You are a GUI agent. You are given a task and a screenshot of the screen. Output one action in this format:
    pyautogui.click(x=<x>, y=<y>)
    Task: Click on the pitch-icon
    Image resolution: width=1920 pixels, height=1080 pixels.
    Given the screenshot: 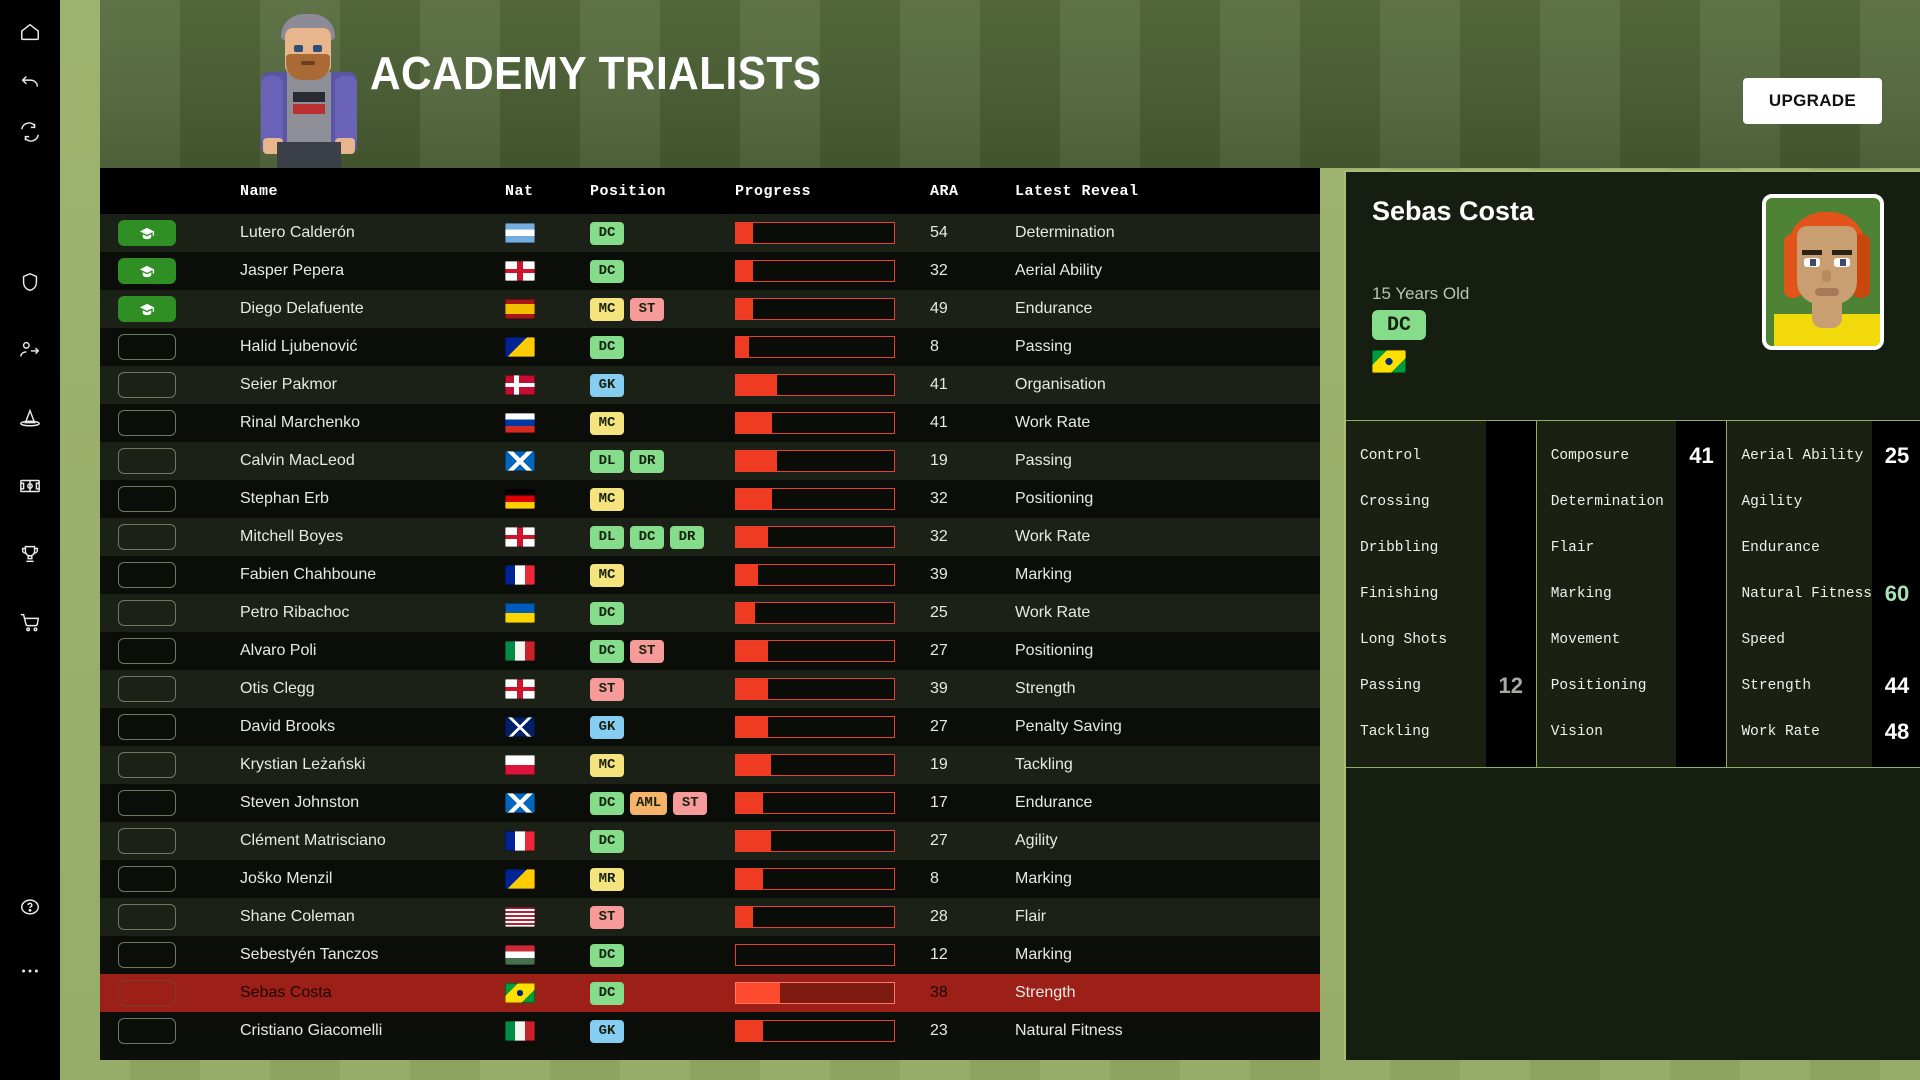 What is the action you would take?
    pyautogui.click(x=30, y=486)
    